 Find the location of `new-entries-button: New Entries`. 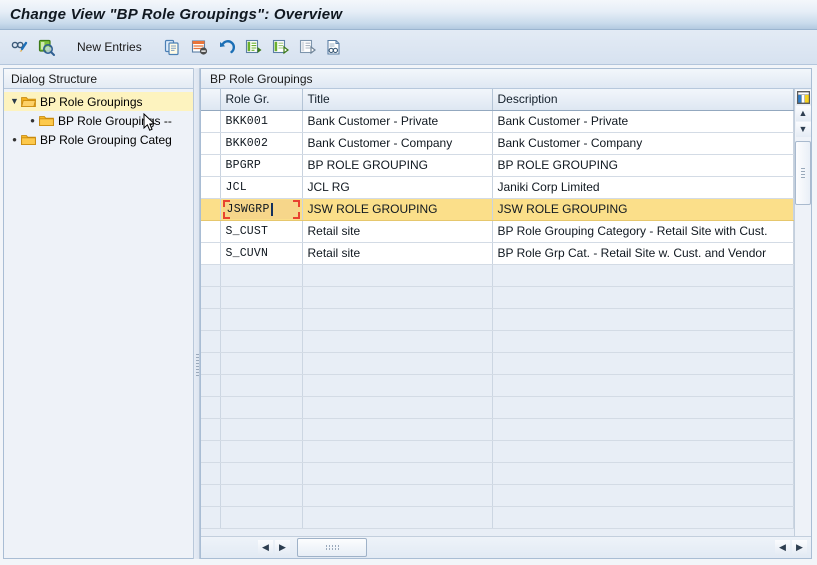

new-entries-button: New Entries is located at coordinates (109, 47).